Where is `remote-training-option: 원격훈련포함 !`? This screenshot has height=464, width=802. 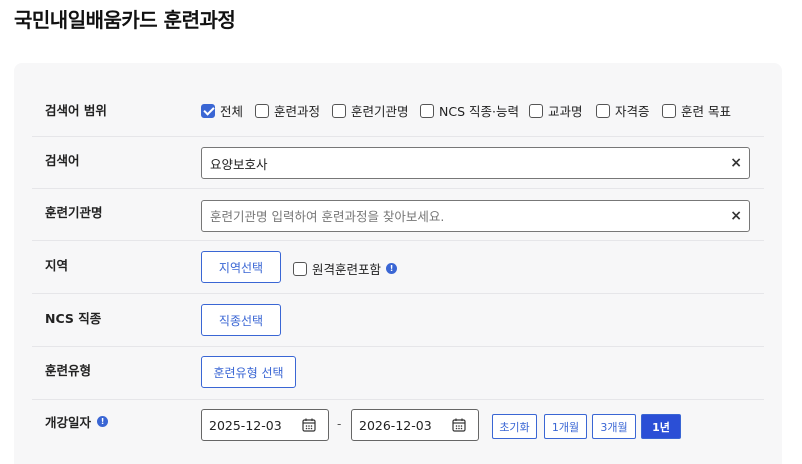
remote-training-option: 원격훈련포함 ! is located at coordinates (345, 268).